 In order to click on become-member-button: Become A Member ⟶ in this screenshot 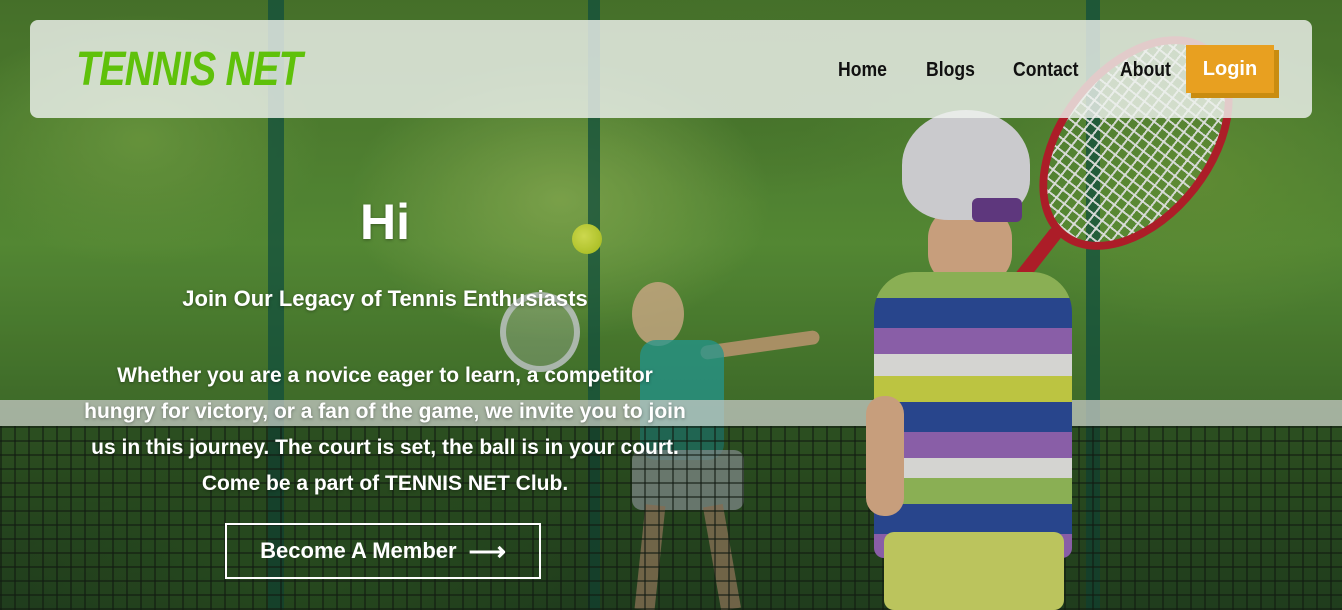, I will do `click(383, 551)`.